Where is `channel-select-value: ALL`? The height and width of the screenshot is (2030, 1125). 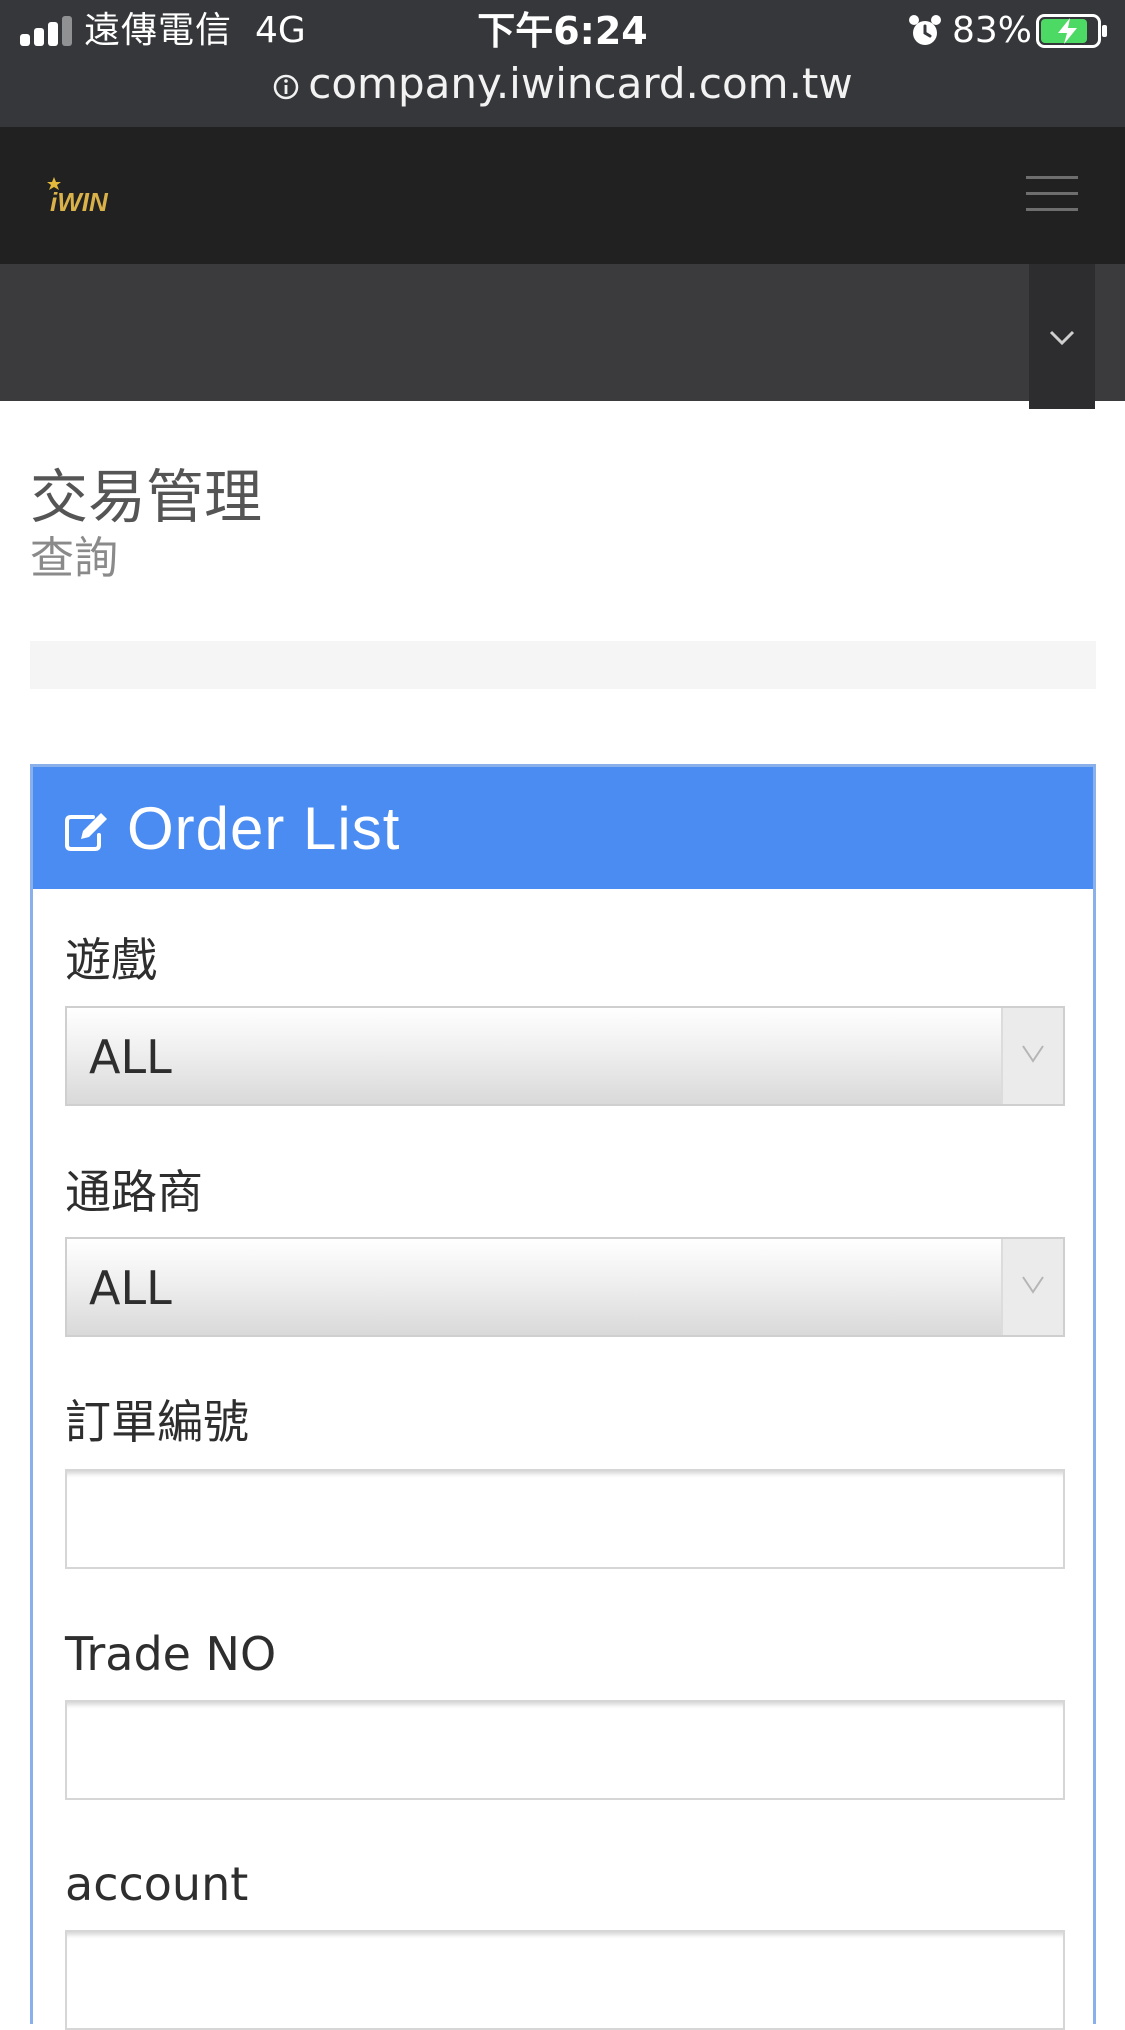 channel-select-value: ALL is located at coordinates (130, 1288).